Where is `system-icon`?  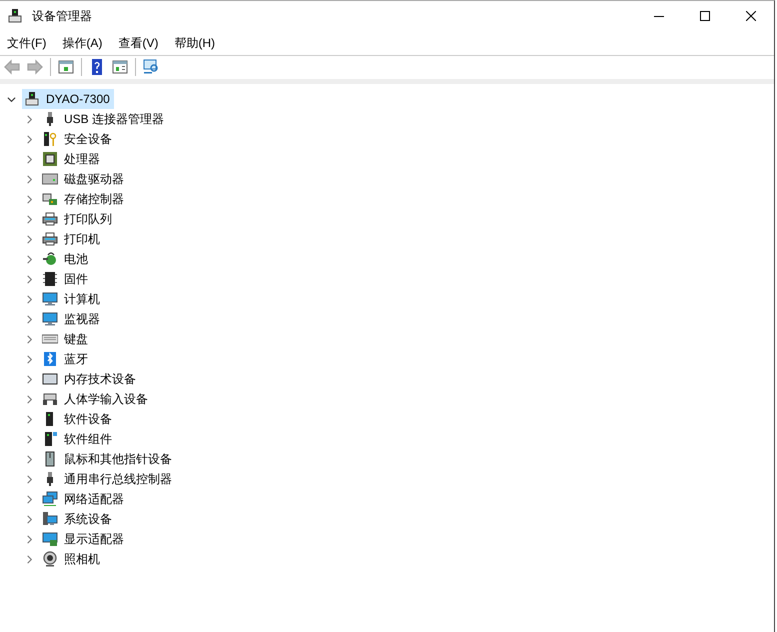
system-icon is located at coordinates (50, 519).